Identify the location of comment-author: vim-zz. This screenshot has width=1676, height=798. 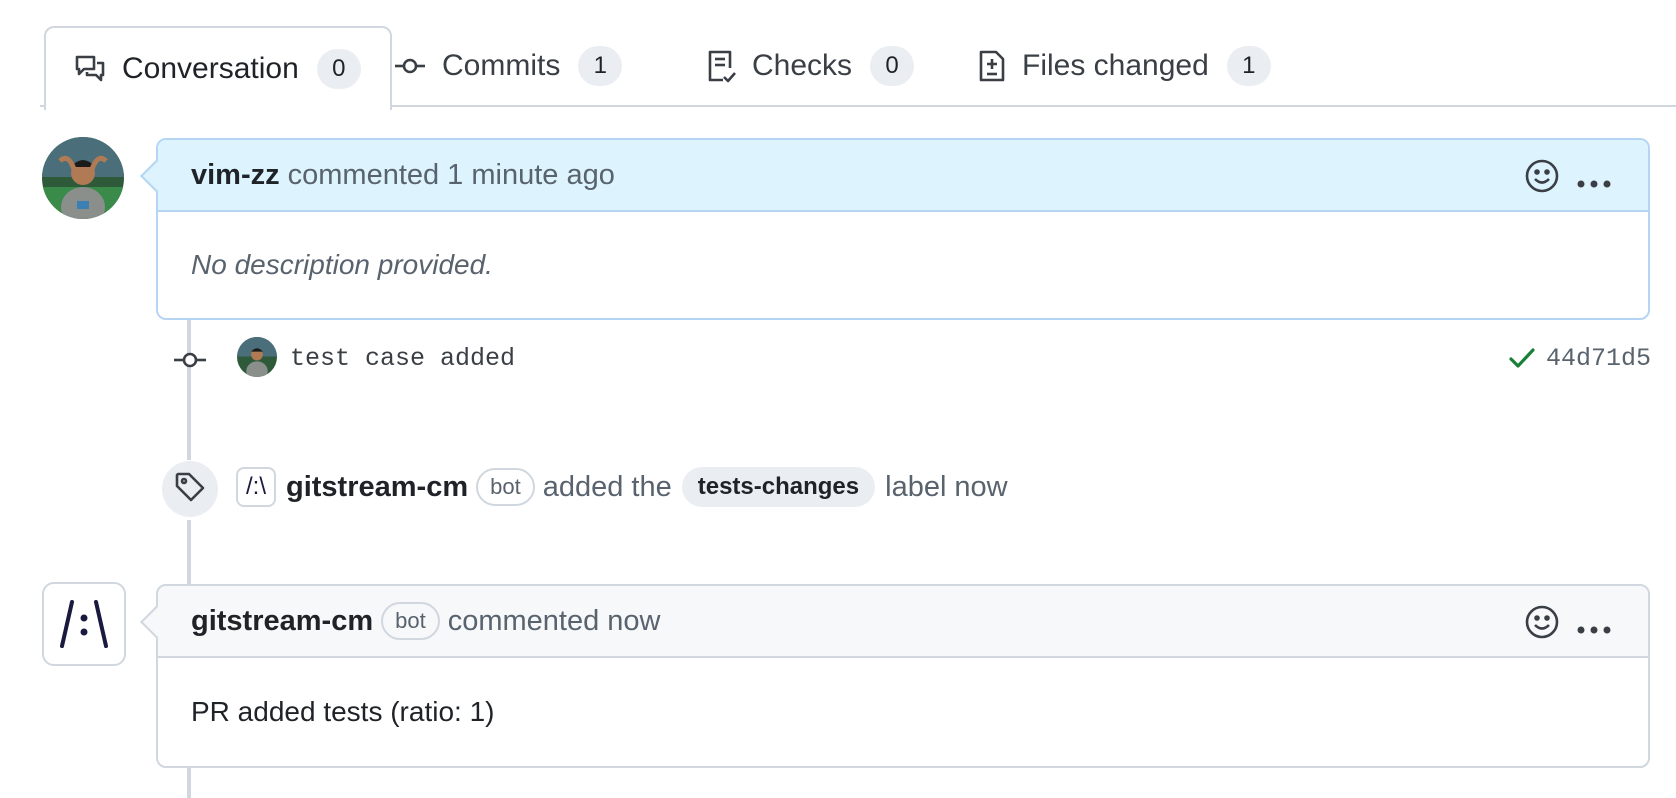
(235, 175).